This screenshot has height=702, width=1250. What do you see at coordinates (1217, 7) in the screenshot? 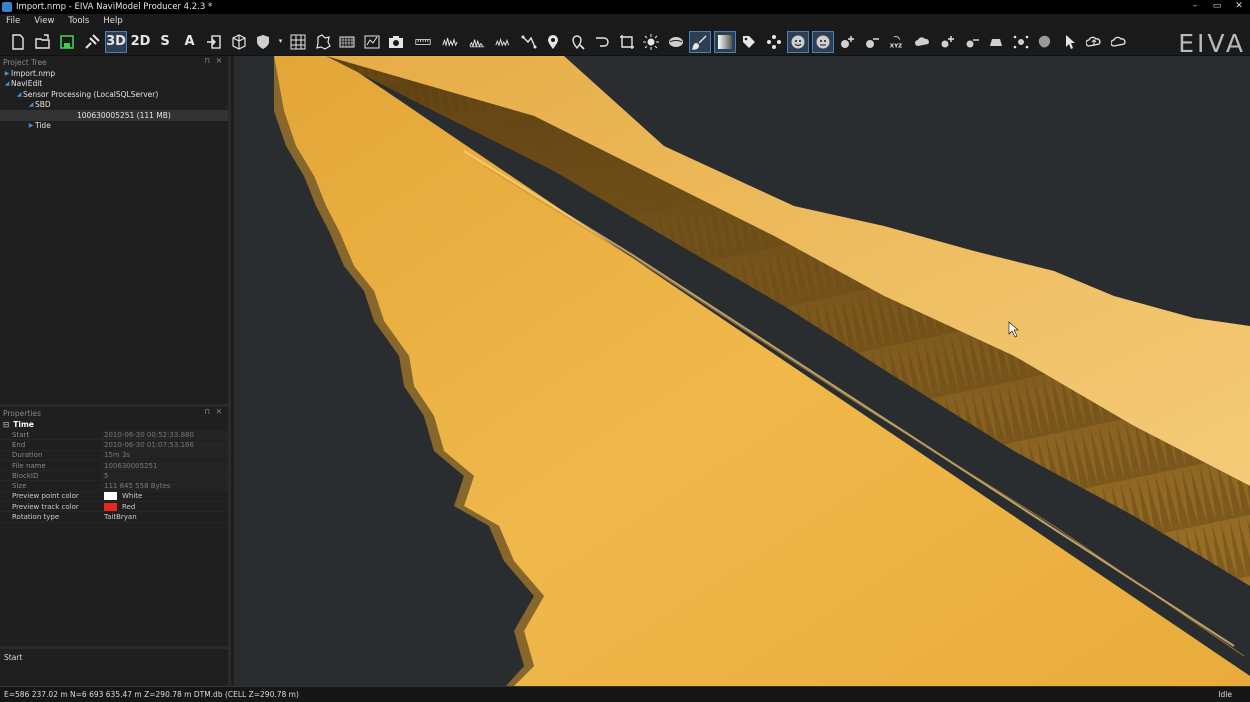
I see `maximize-button: ▭` at bounding box center [1217, 7].